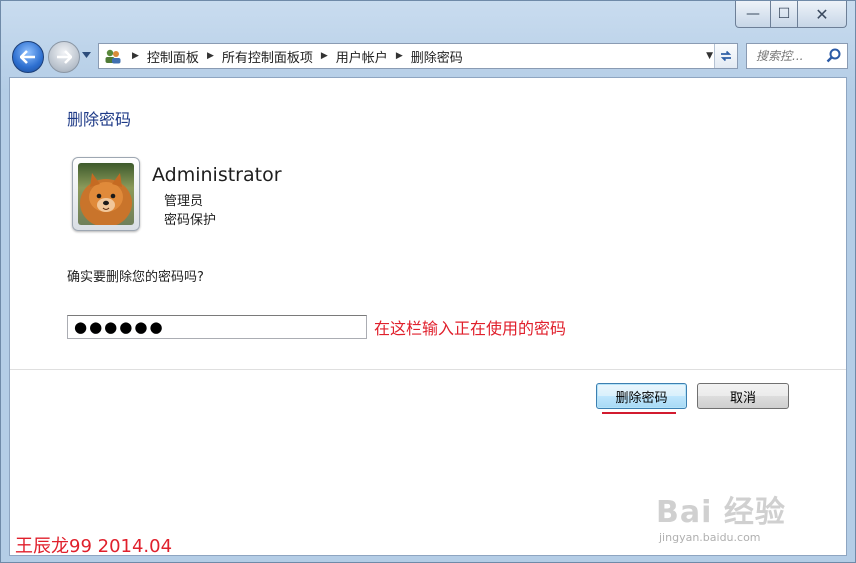 The image size is (856, 563). What do you see at coordinates (190, 220) in the screenshot?
I see `password-status: 密码保护` at bounding box center [190, 220].